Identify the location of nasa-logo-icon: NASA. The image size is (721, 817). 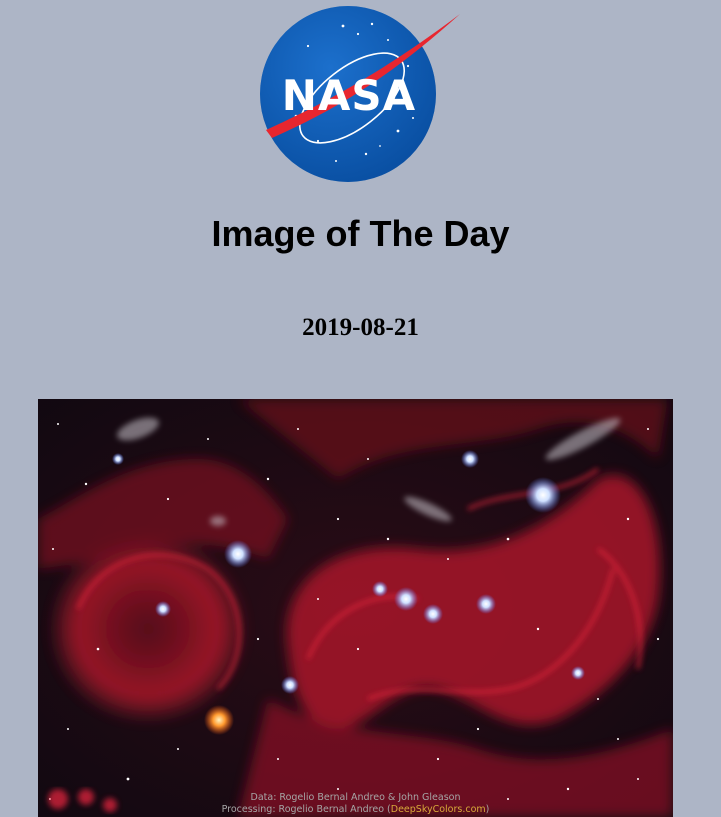
(360, 94).